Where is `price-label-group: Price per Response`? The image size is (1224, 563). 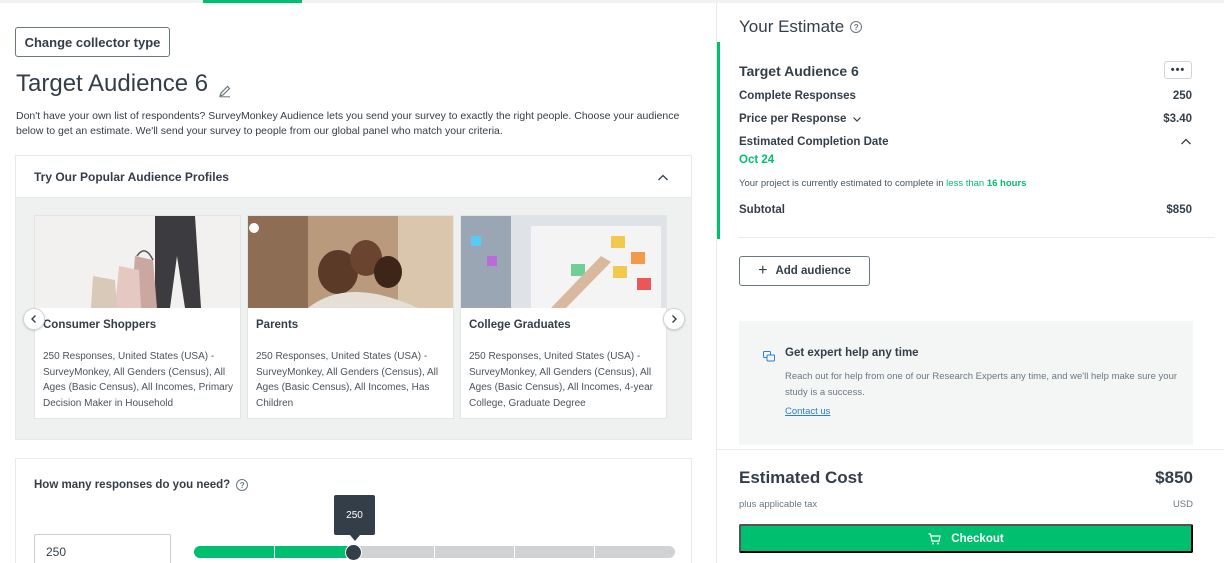 price-label-group: Price per Response is located at coordinates (800, 119).